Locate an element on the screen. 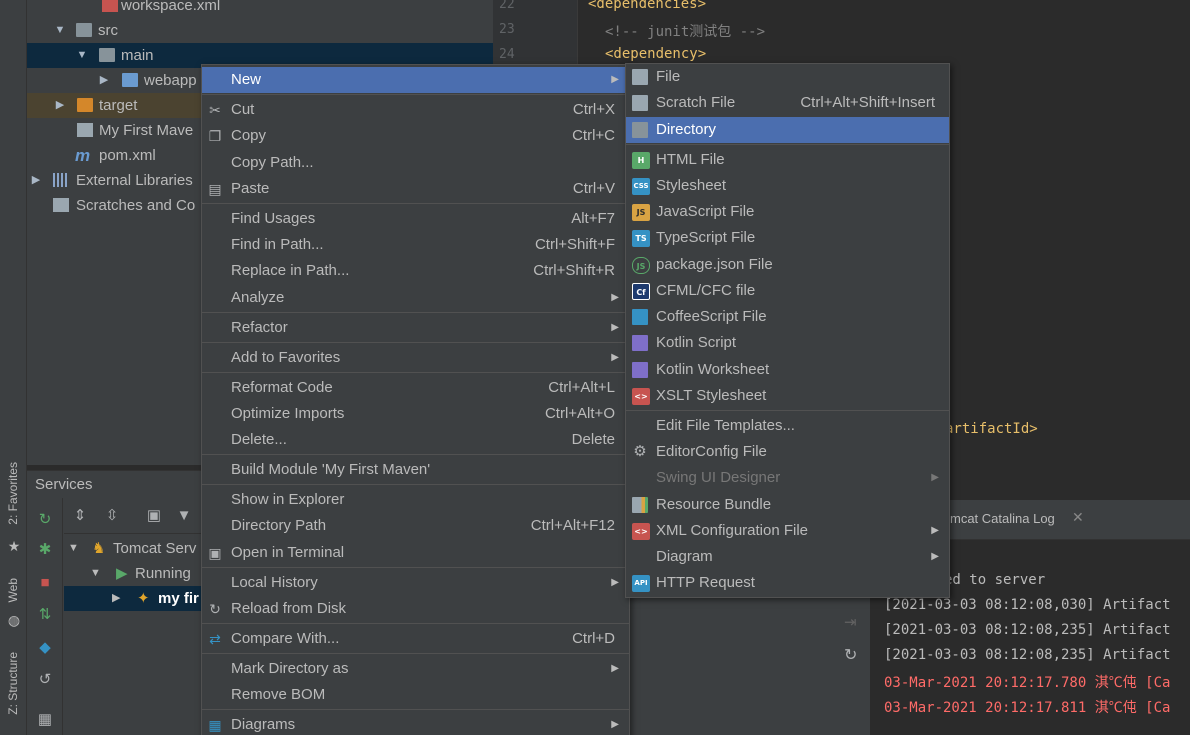  new-file-item: File is located at coordinates (787, 77).